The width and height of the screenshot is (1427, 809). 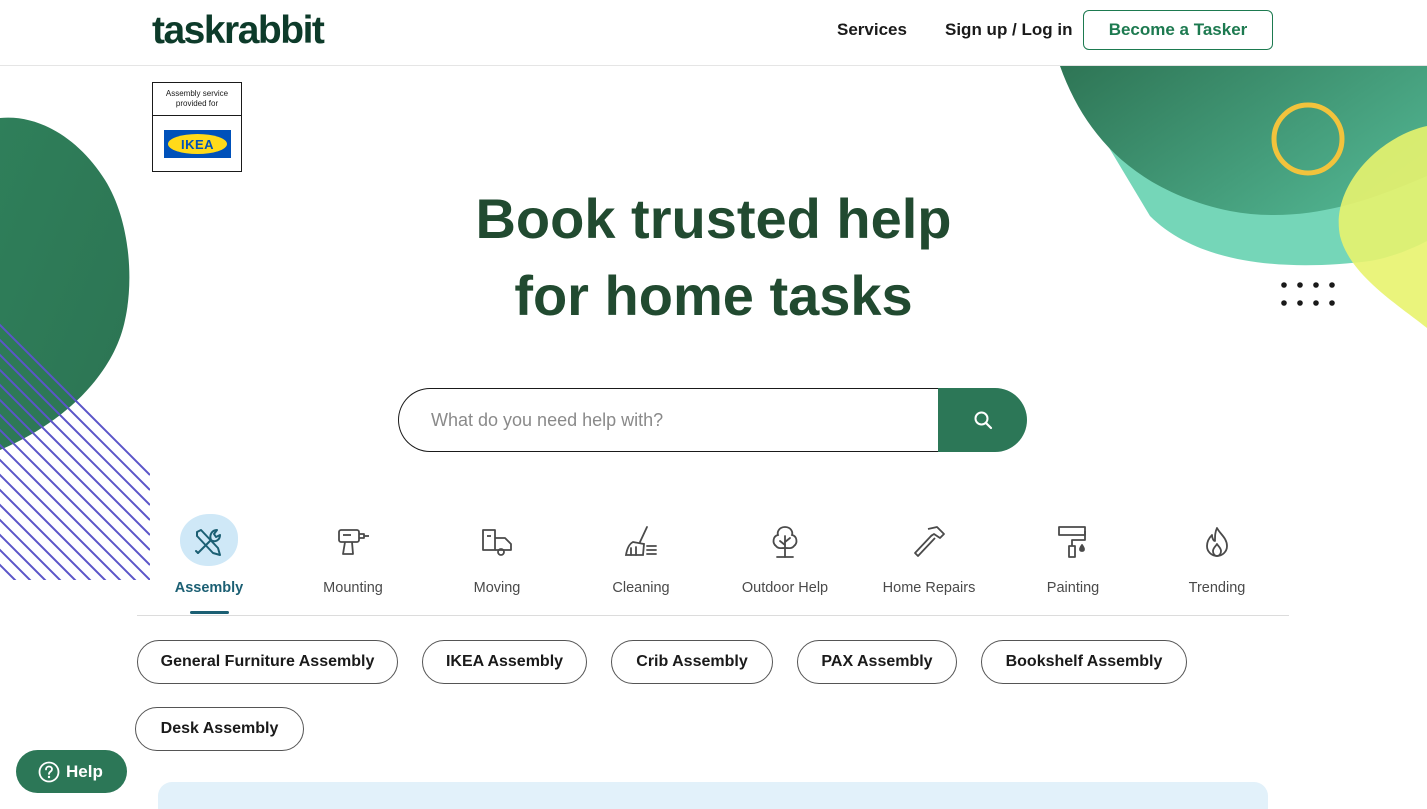 What do you see at coordinates (713, 795) in the screenshot?
I see `featured-panel` at bounding box center [713, 795].